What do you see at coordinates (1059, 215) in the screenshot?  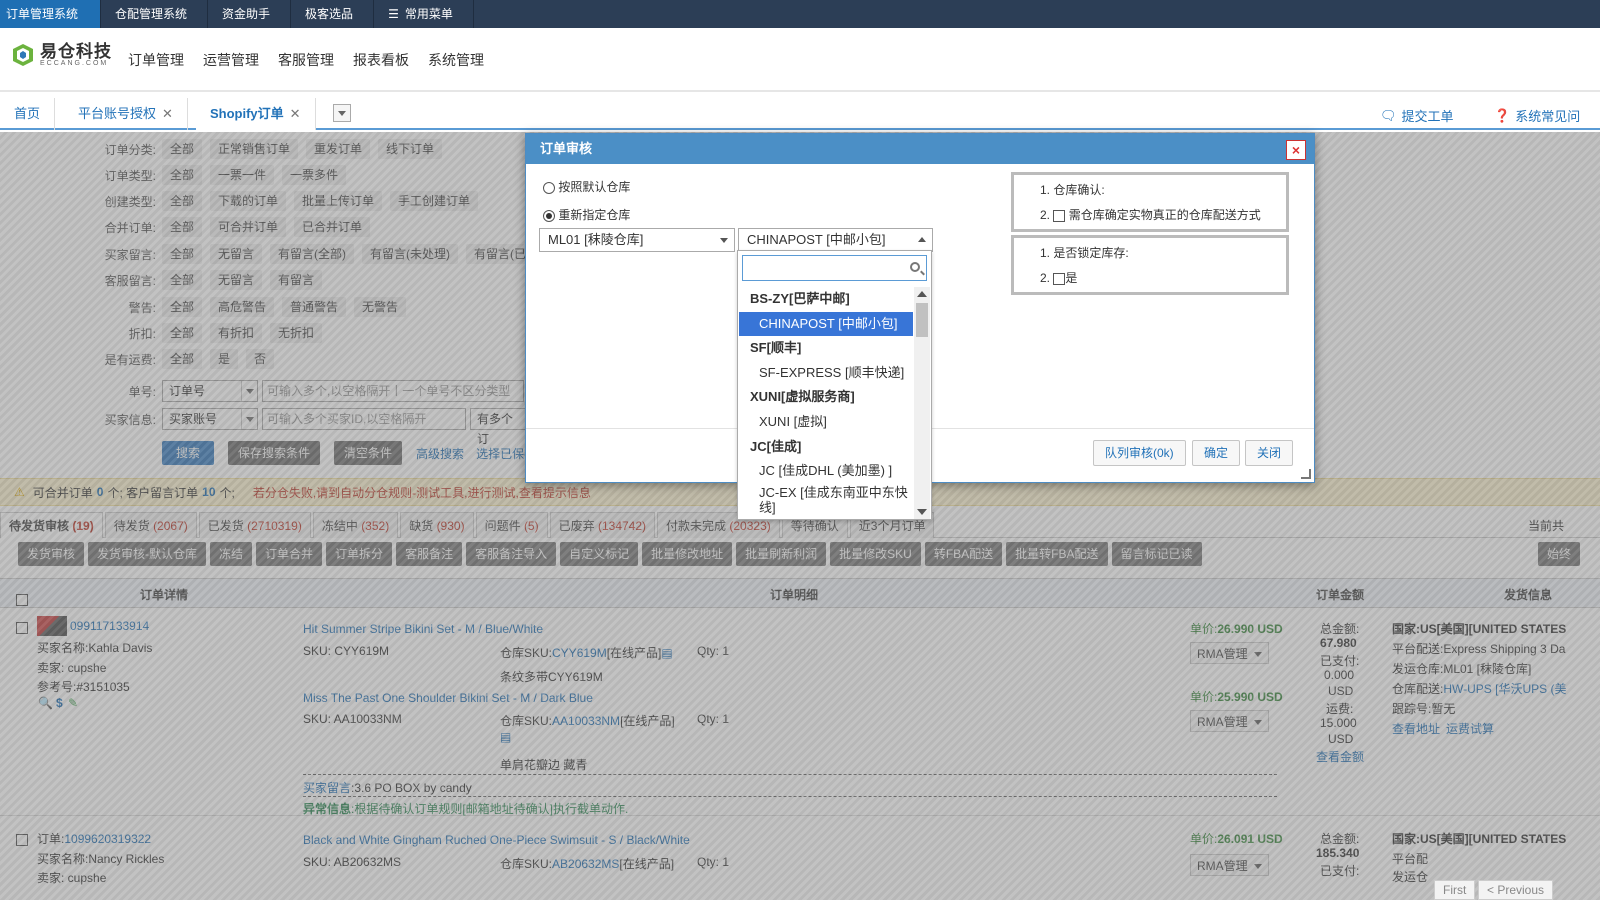 I see `confirm-physical-checkbox` at bounding box center [1059, 215].